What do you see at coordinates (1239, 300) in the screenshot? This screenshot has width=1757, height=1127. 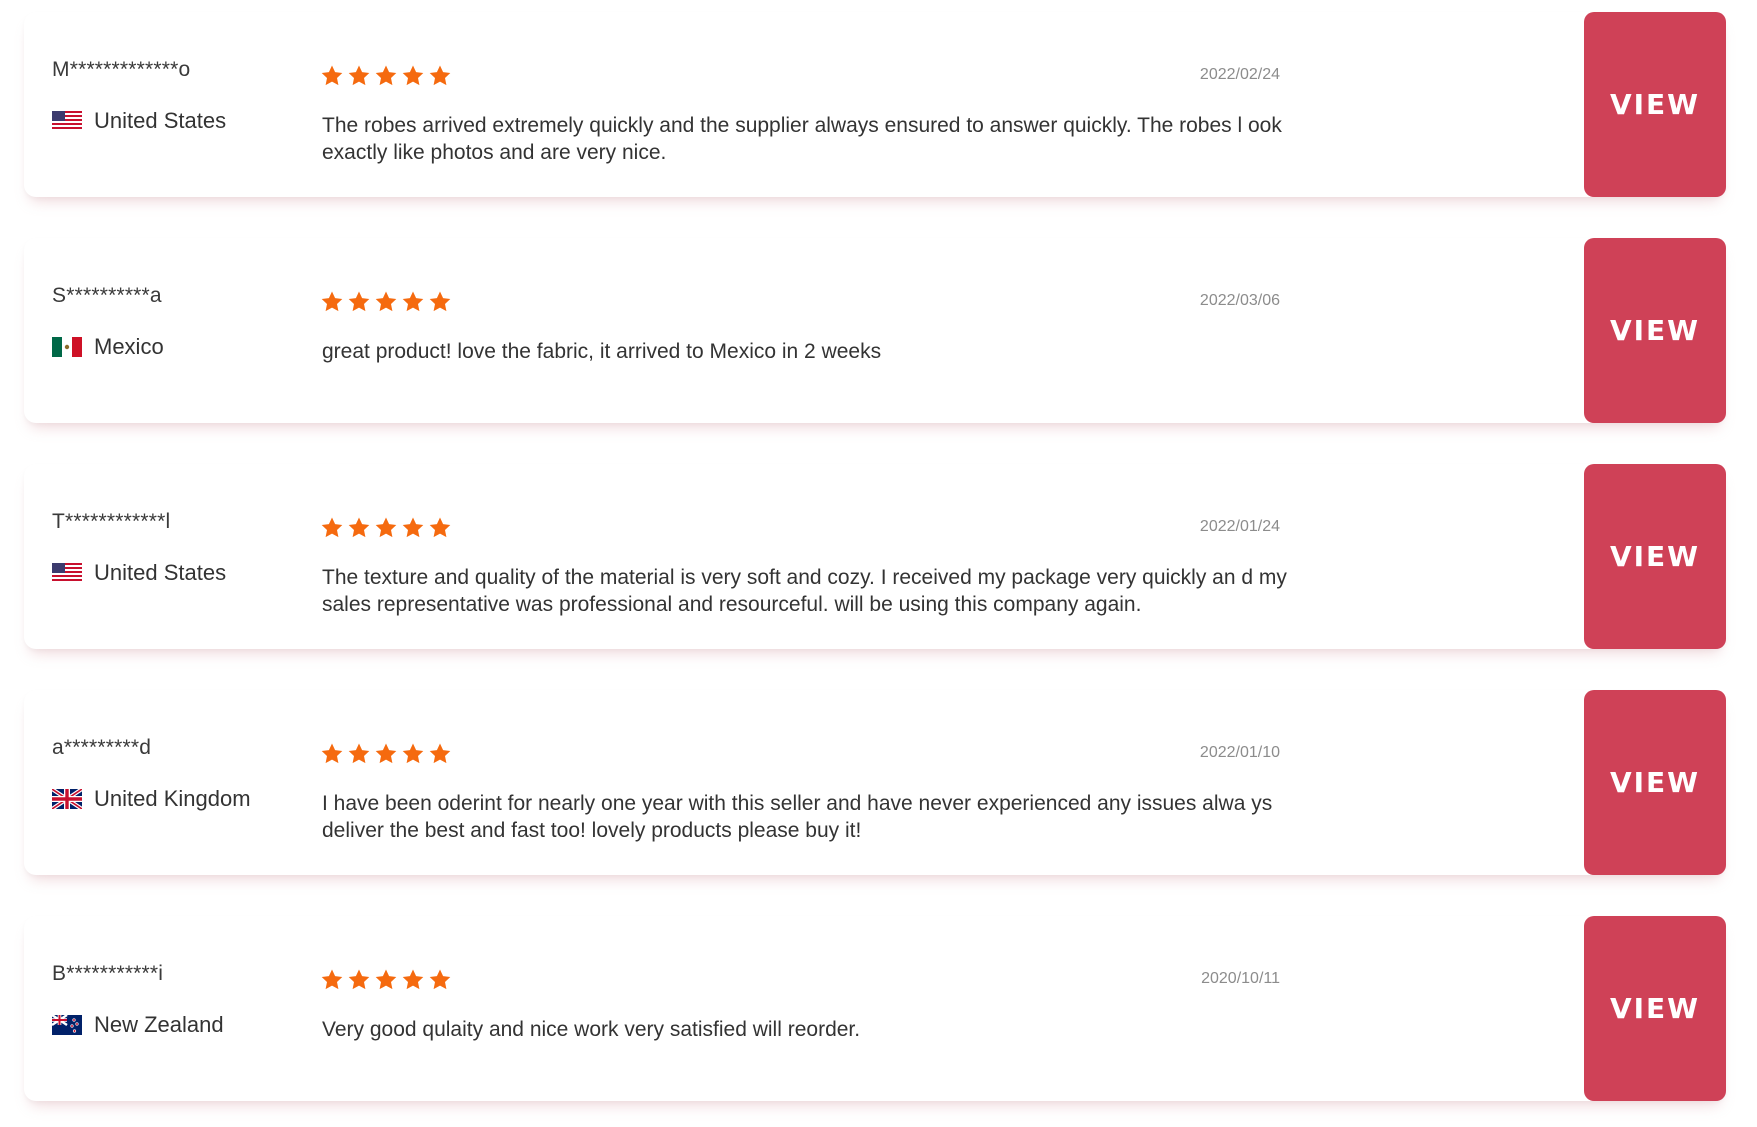 I see `review-date: 2022/03/06` at bounding box center [1239, 300].